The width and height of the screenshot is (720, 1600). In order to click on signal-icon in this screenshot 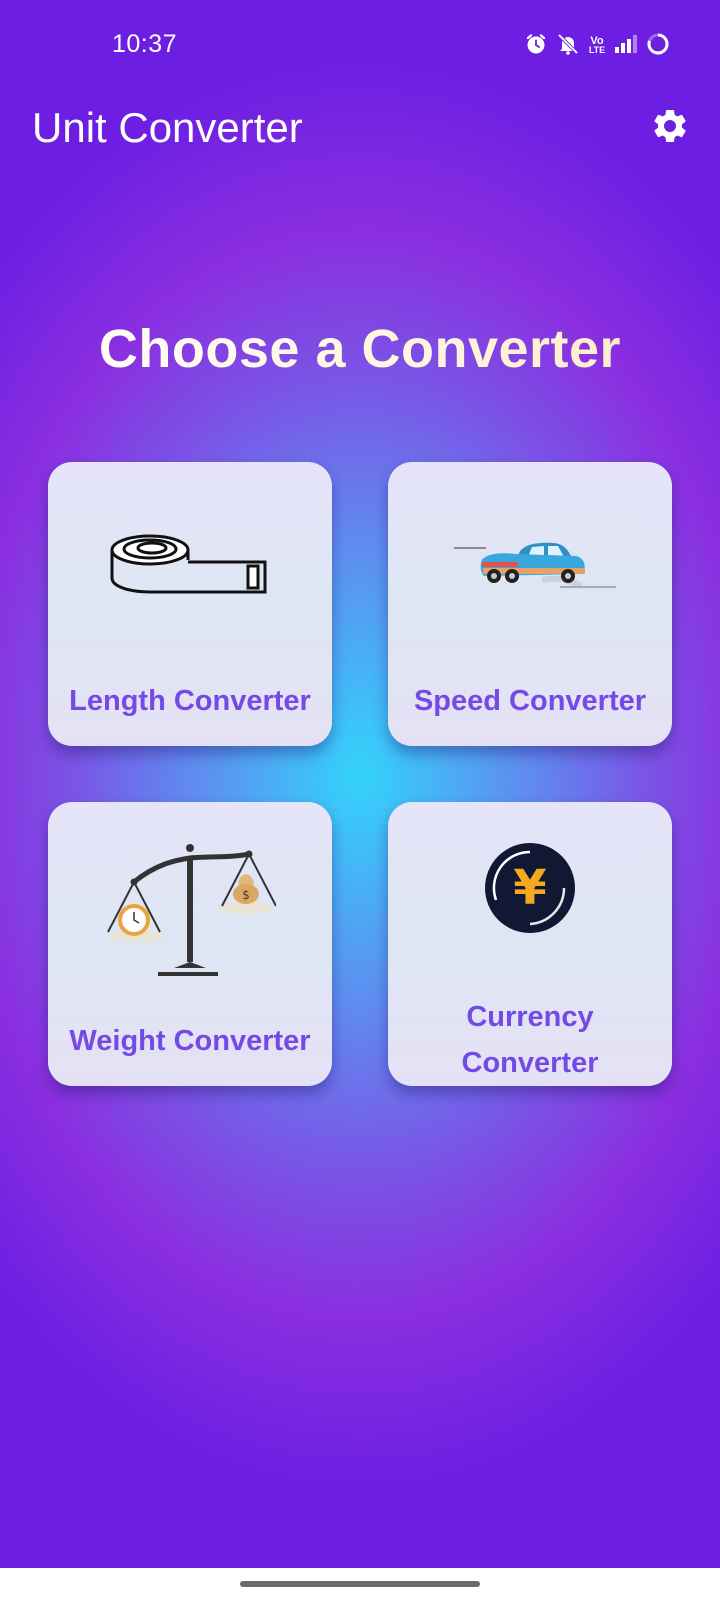, I will do `click(626, 46)`.